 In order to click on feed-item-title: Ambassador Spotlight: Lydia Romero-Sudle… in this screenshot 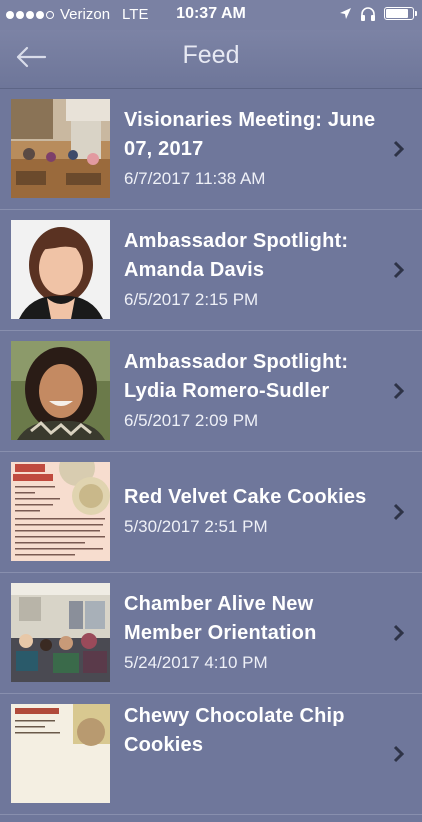, I will do `click(236, 376)`.